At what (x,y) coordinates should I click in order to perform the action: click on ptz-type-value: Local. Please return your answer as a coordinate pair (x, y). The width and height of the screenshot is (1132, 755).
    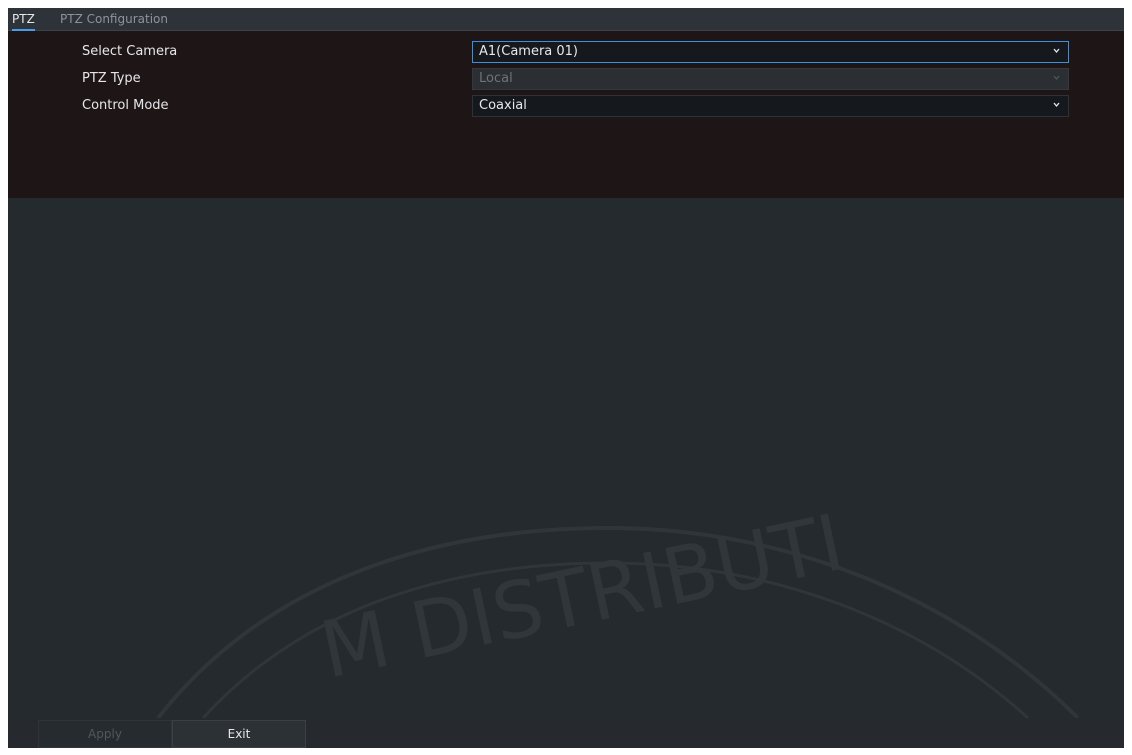
    Looking at the image, I should click on (496, 78).